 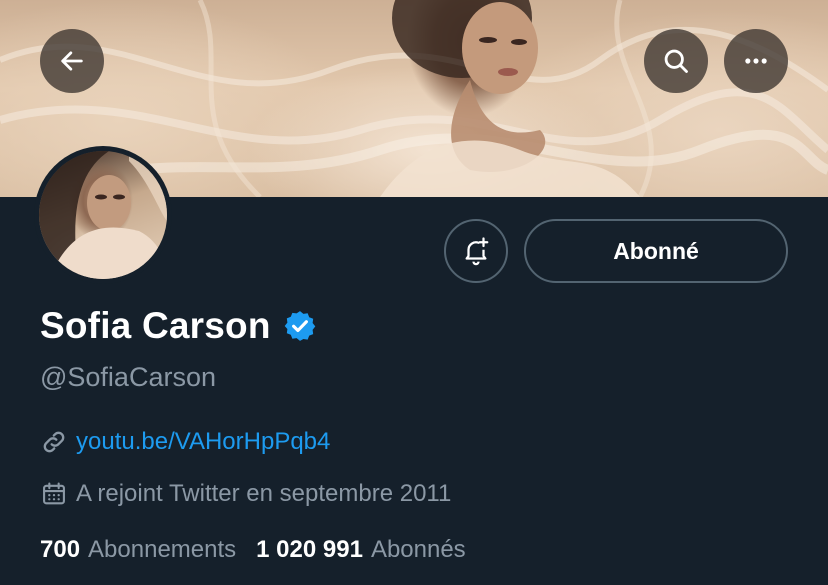 I want to click on following-count: 700, so click(x=60, y=549).